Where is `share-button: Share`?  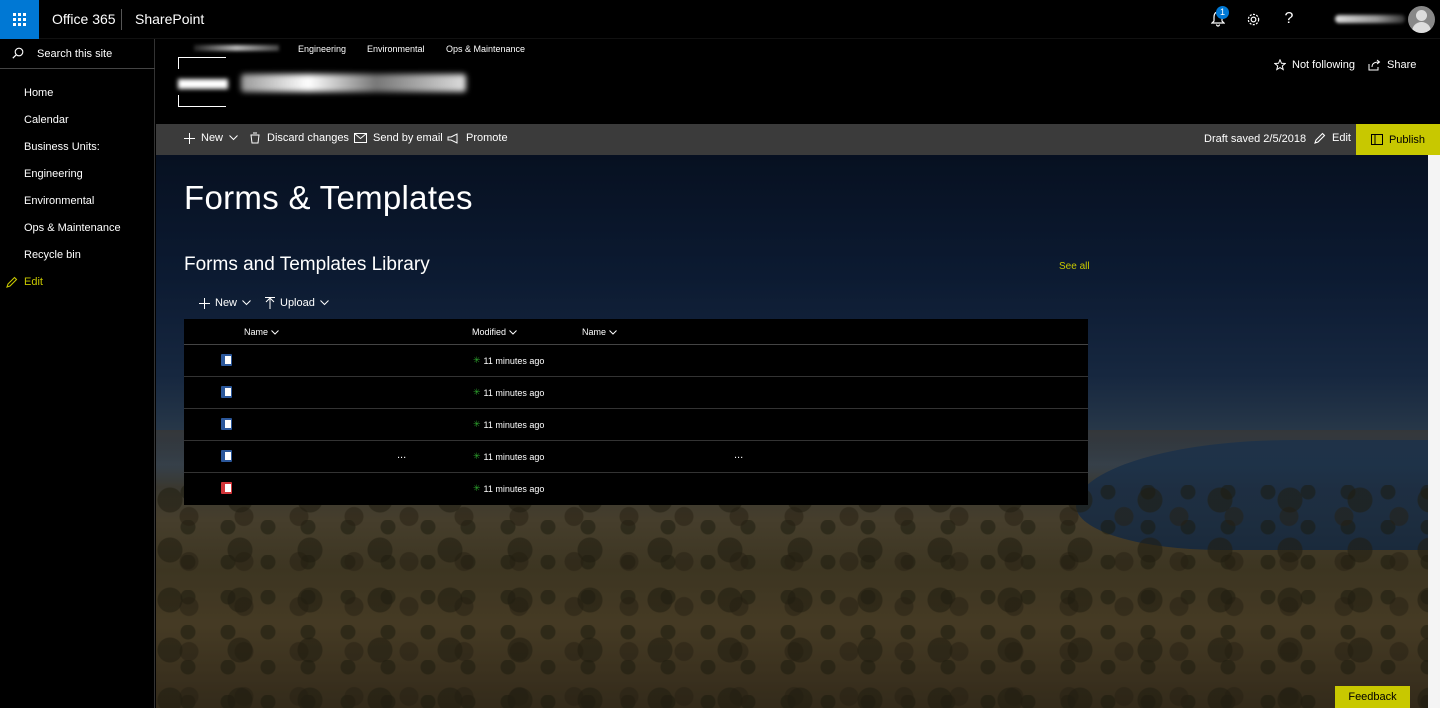
share-button: Share is located at coordinates (1392, 65).